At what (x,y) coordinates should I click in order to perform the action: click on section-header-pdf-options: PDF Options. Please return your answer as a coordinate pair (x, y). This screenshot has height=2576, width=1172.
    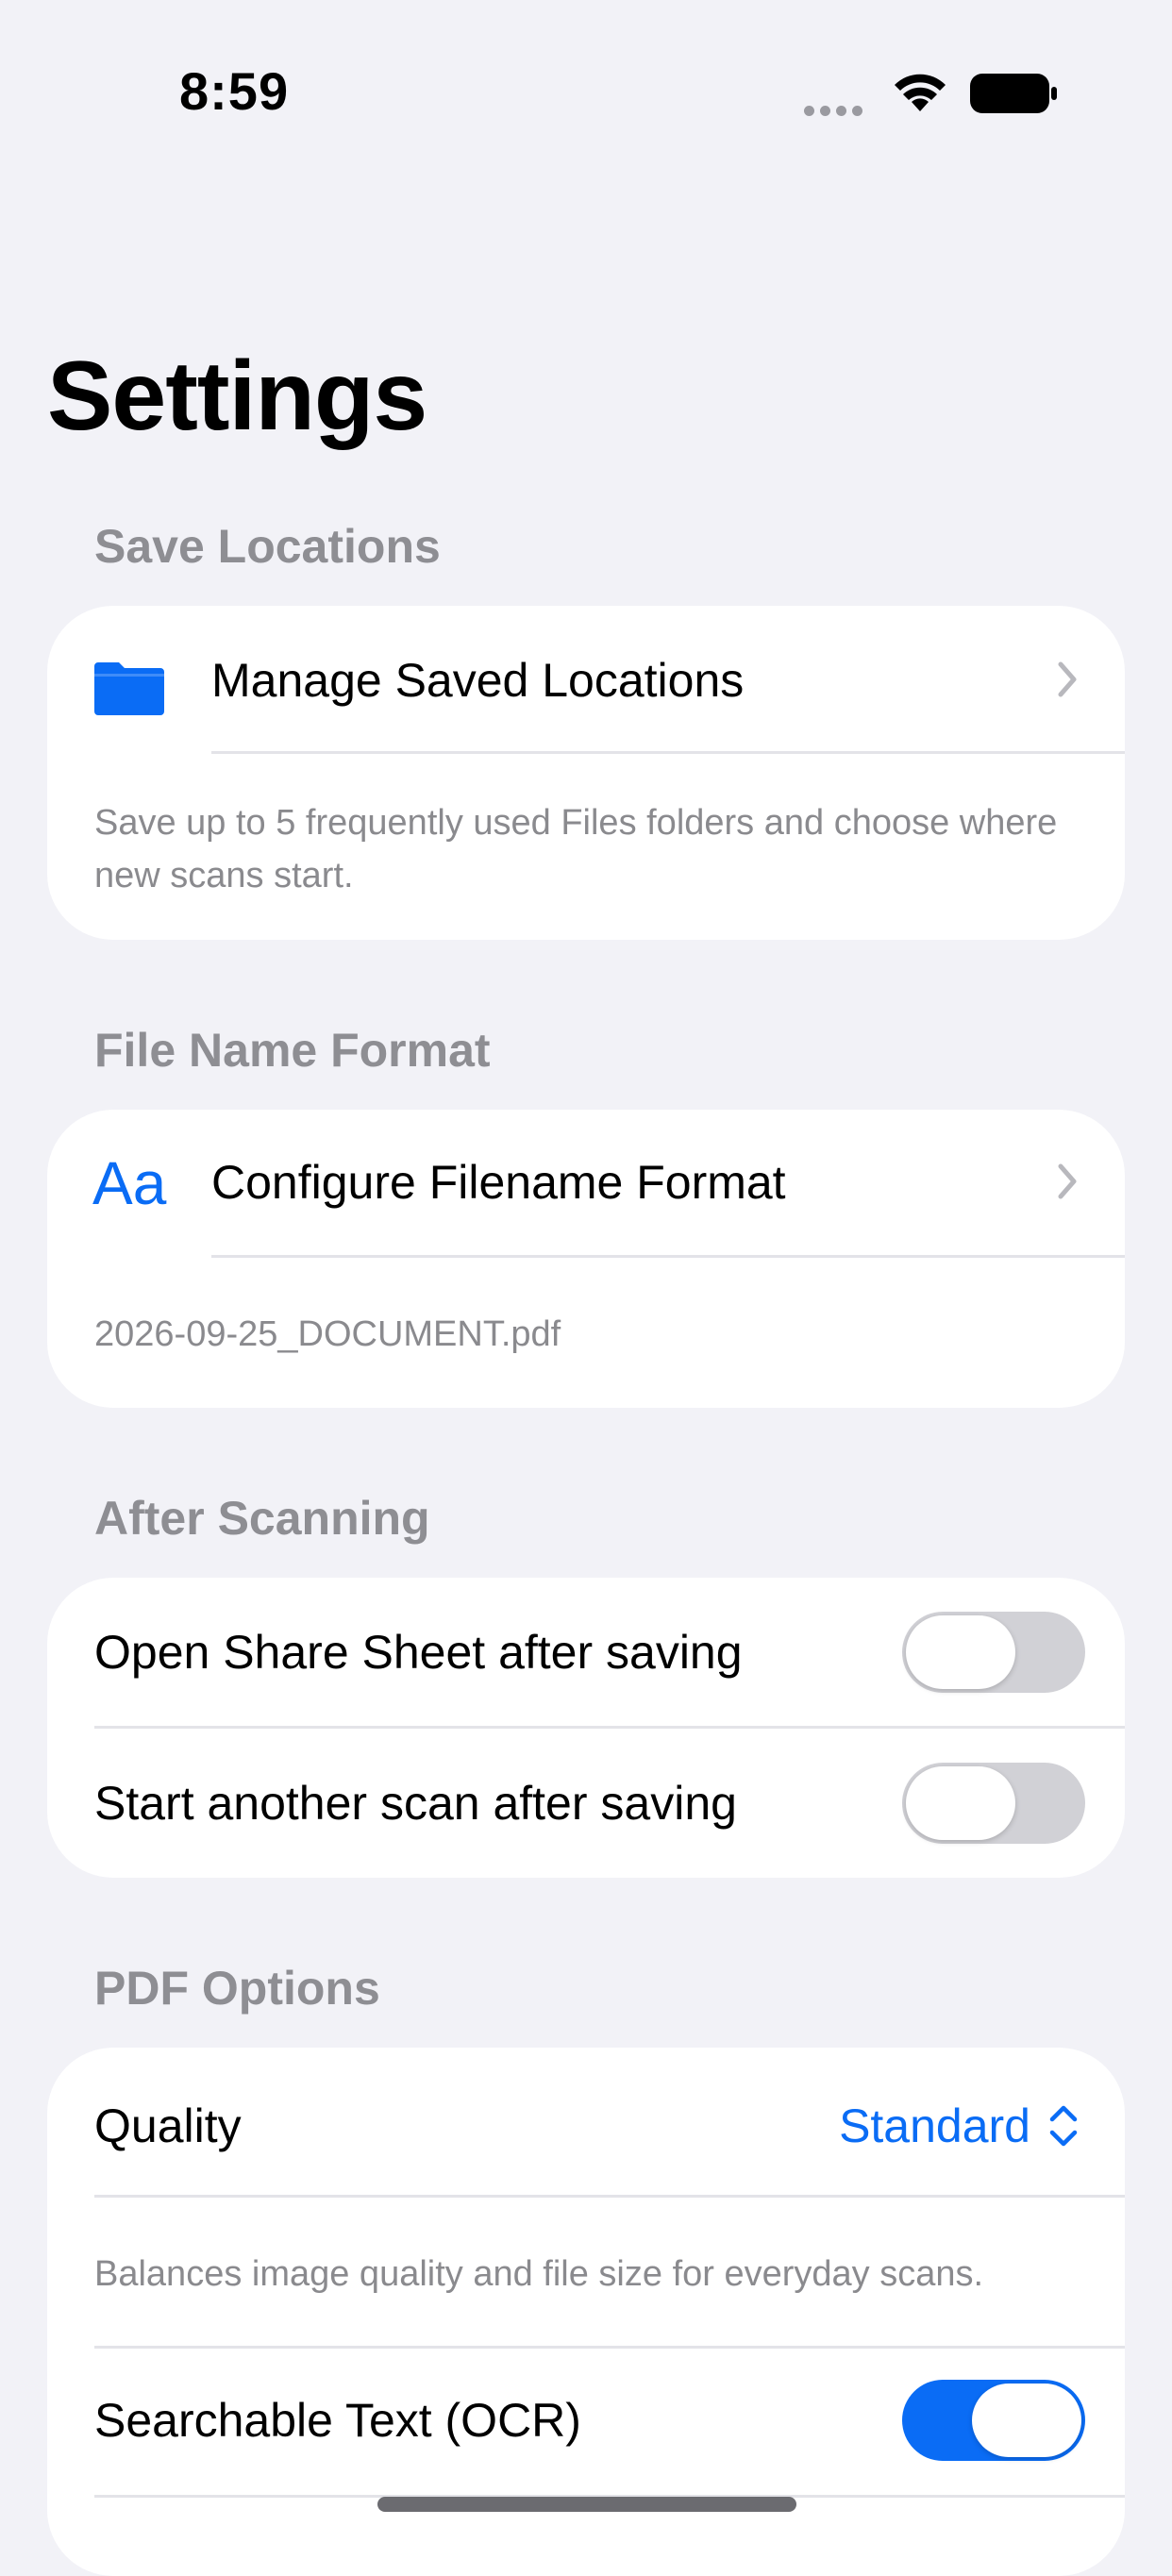
    Looking at the image, I should click on (237, 1988).